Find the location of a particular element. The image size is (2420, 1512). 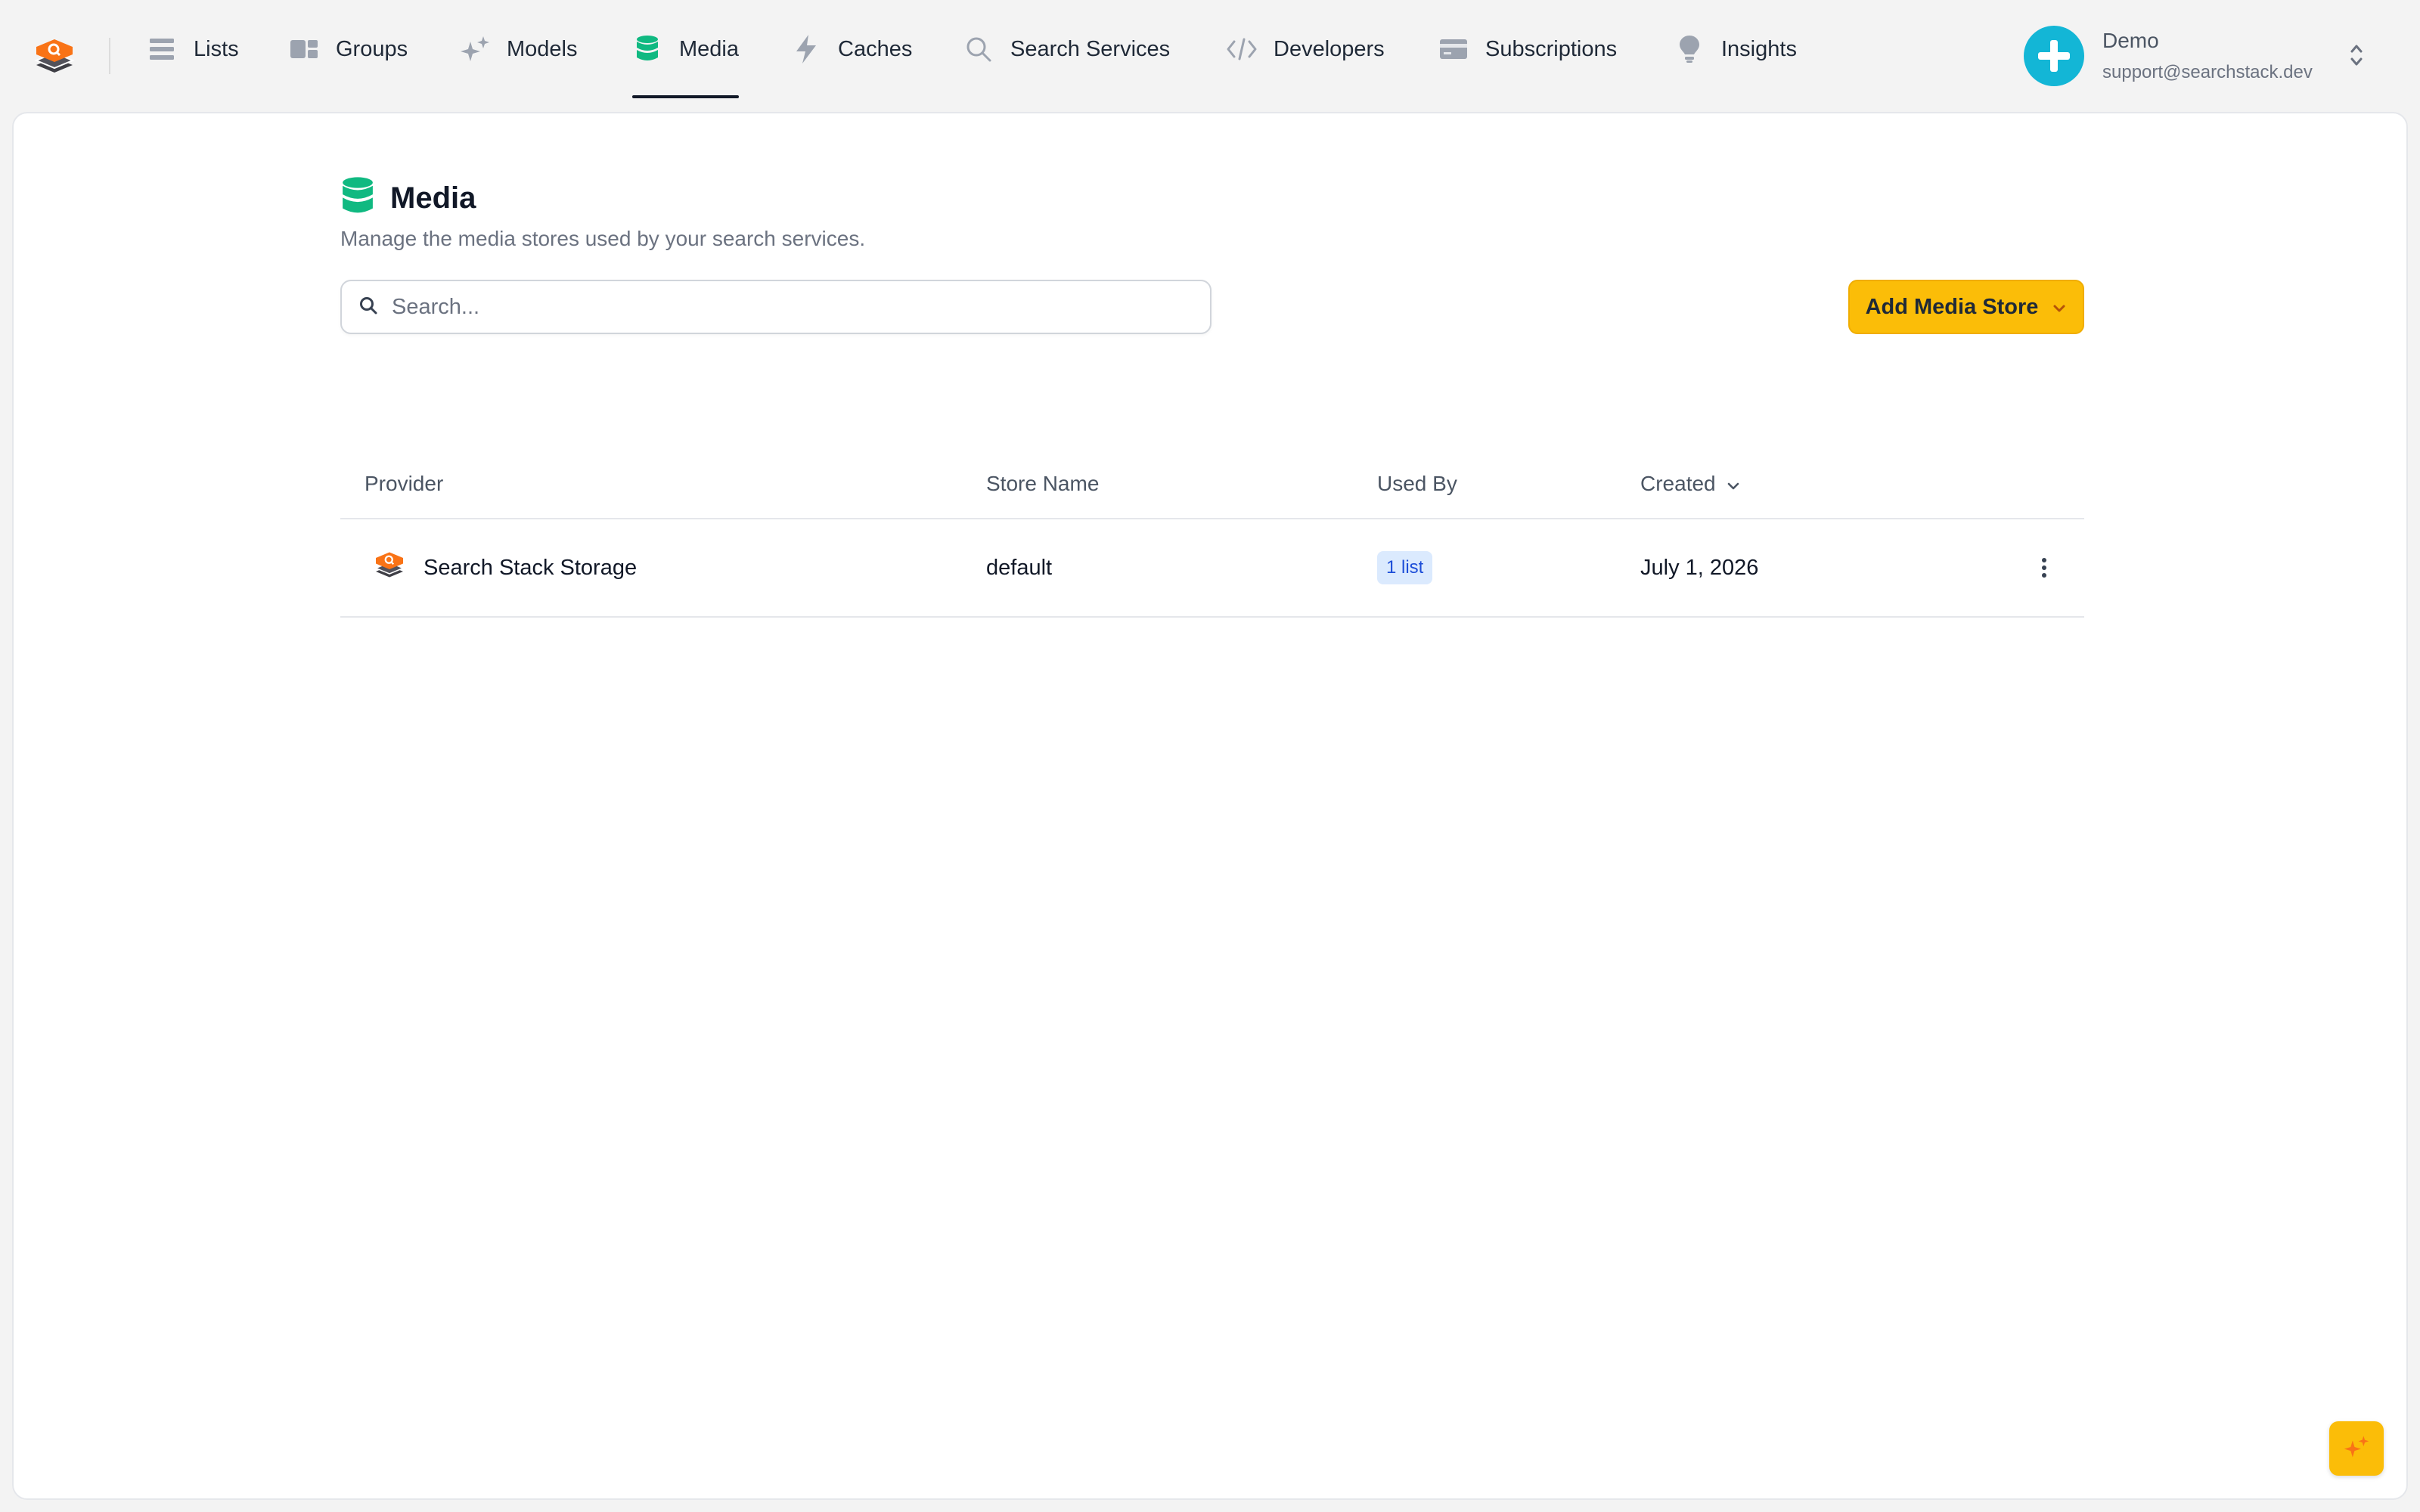

sort-chevron-down-icon is located at coordinates (1733, 484).